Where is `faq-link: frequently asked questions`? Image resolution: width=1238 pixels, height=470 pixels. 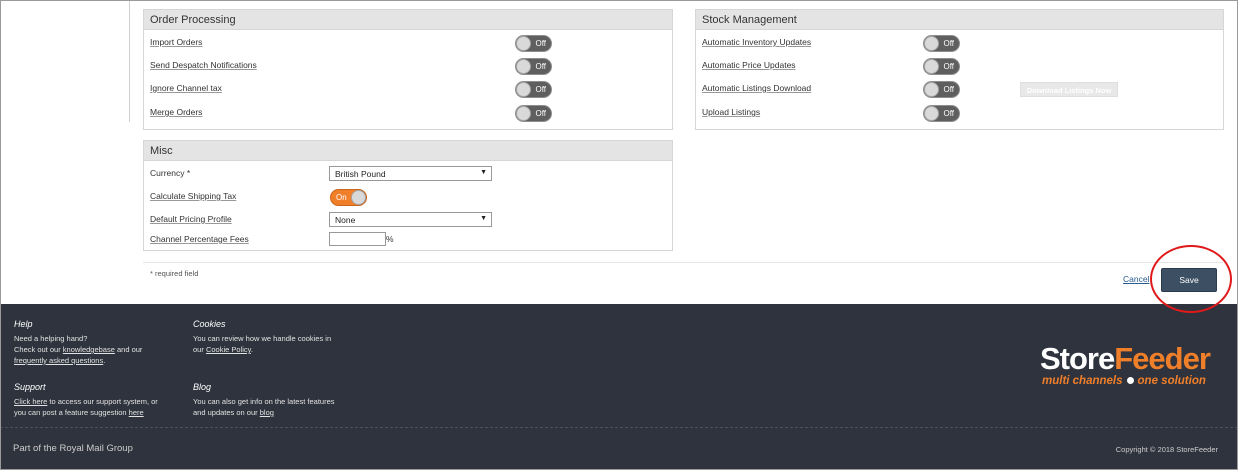
faq-link: frequently asked questions is located at coordinates (58, 360).